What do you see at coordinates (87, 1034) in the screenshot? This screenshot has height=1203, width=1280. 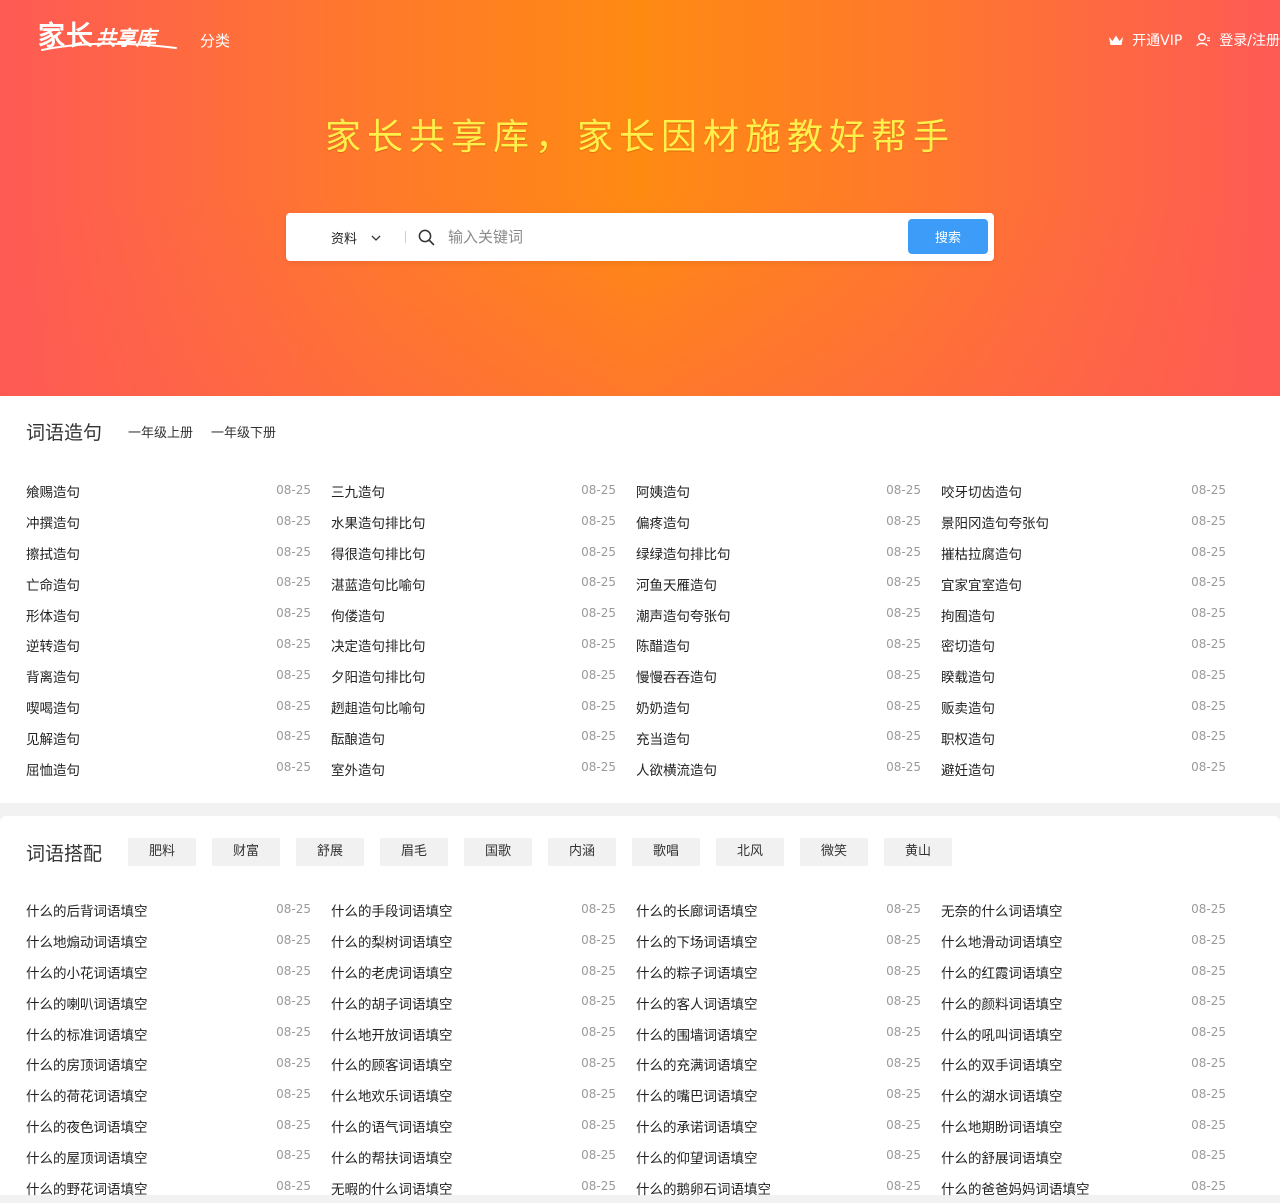 I see `list-item-title: 什么的标准词语填空` at bounding box center [87, 1034].